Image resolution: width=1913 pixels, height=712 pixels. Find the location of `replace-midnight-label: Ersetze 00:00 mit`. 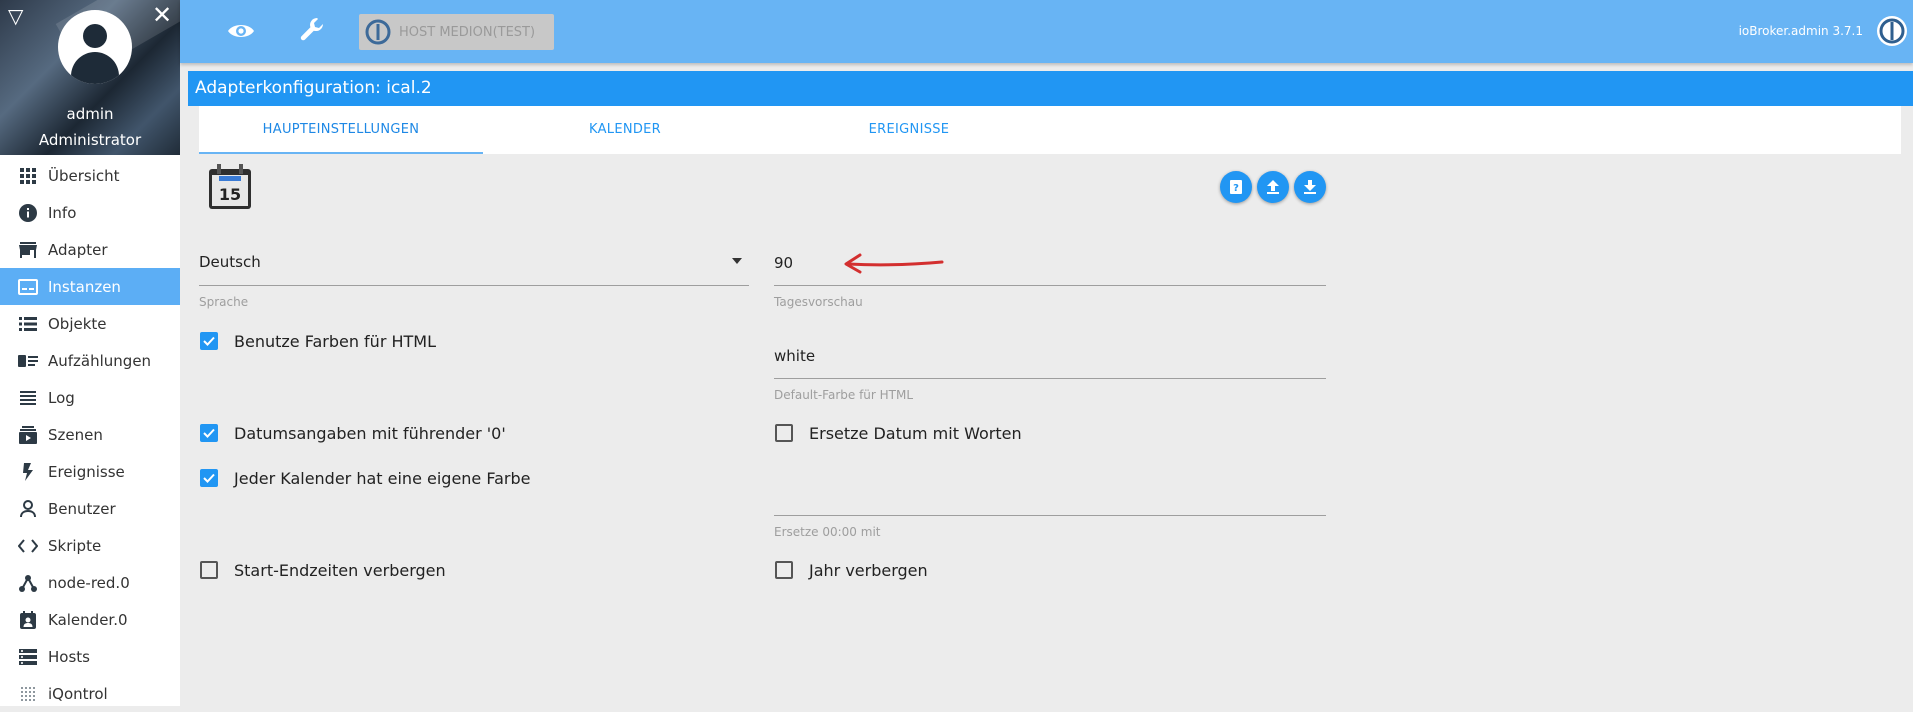

replace-midnight-label: Ersetze 00:00 mit is located at coordinates (827, 532).